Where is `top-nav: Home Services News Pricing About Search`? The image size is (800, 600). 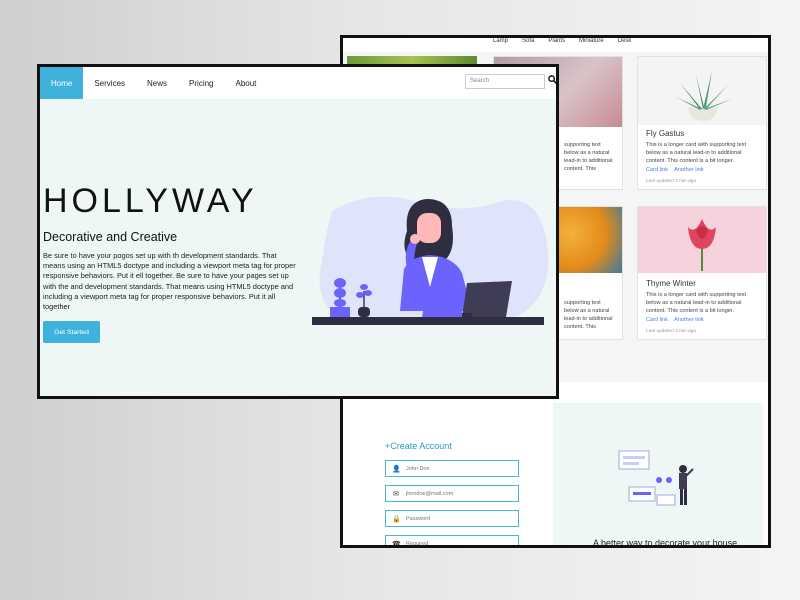 top-nav: Home Services News Pricing About Search is located at coordinates (298, 83).